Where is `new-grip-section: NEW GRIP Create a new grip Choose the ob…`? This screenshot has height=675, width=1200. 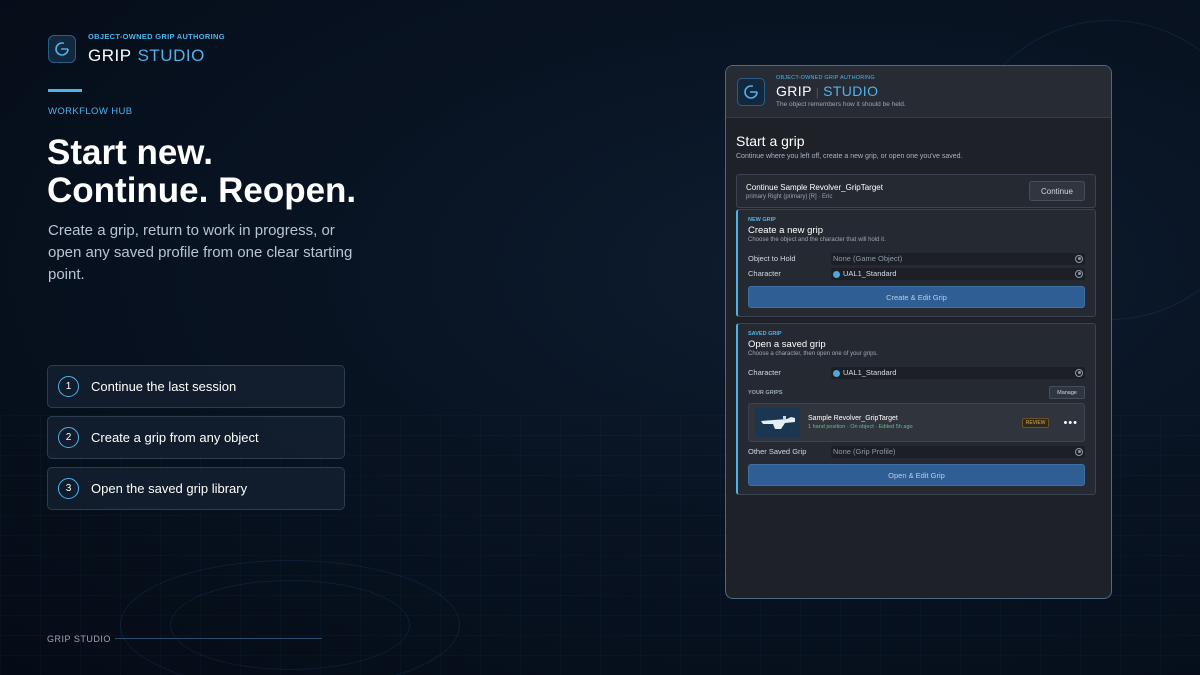 new-grip-section: NEW GRIP Create a new grip Choose the ob… is located at coordinates (916, 263).